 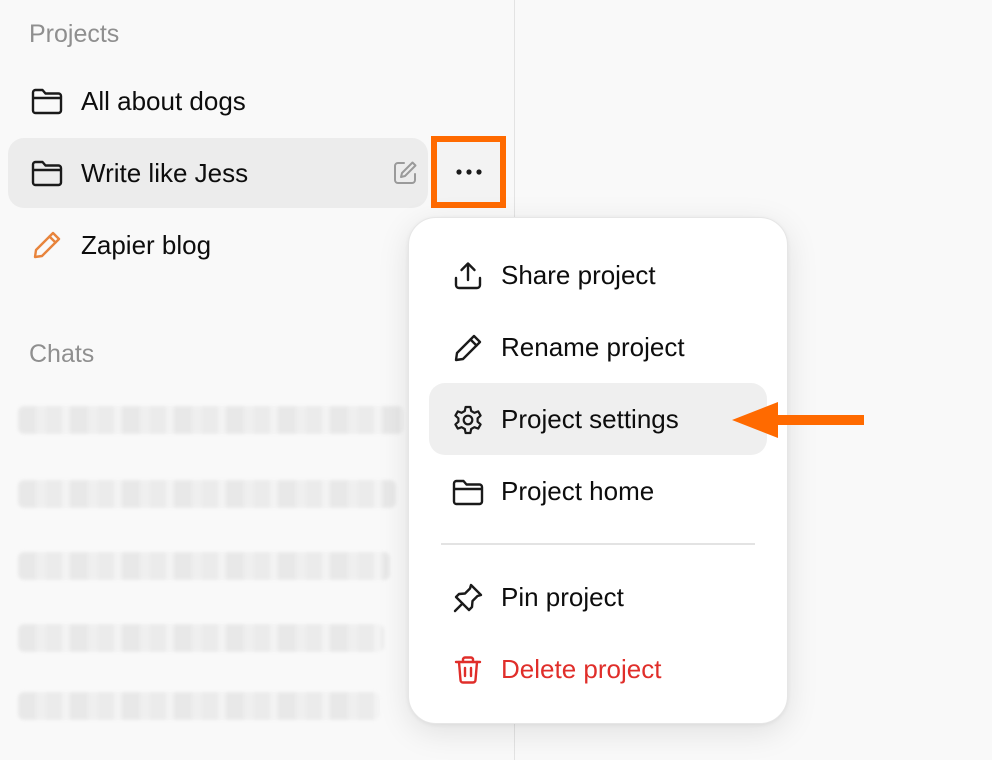 What do you see at coordinates (578, 275) in the screenshot?
I see `menu-item-label: Share project` at bounding box center [578, 275].